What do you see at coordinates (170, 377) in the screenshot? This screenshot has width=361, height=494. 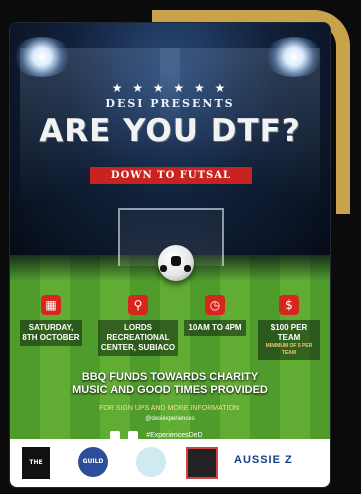 I see `tagline-line-1: BBQ FUNDS TOWARDS CHARITY` at bounding box center [170, 377].